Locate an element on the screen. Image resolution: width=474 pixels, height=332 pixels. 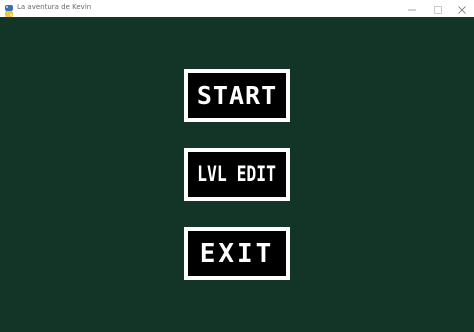
start-button-label: START is located at coordinates (237, 95).